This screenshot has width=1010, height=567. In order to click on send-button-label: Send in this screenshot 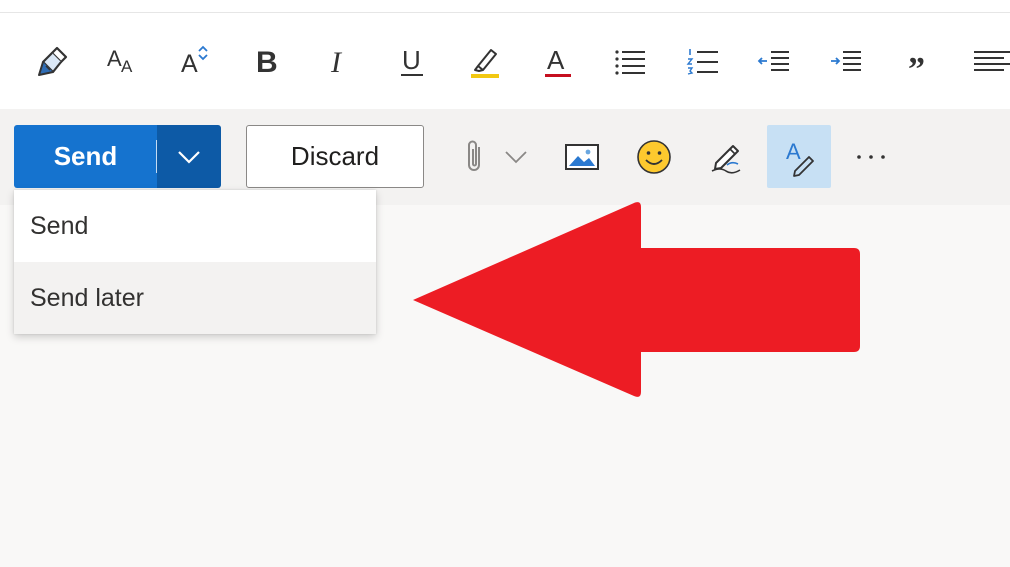, I will do `click(85, 156)`.